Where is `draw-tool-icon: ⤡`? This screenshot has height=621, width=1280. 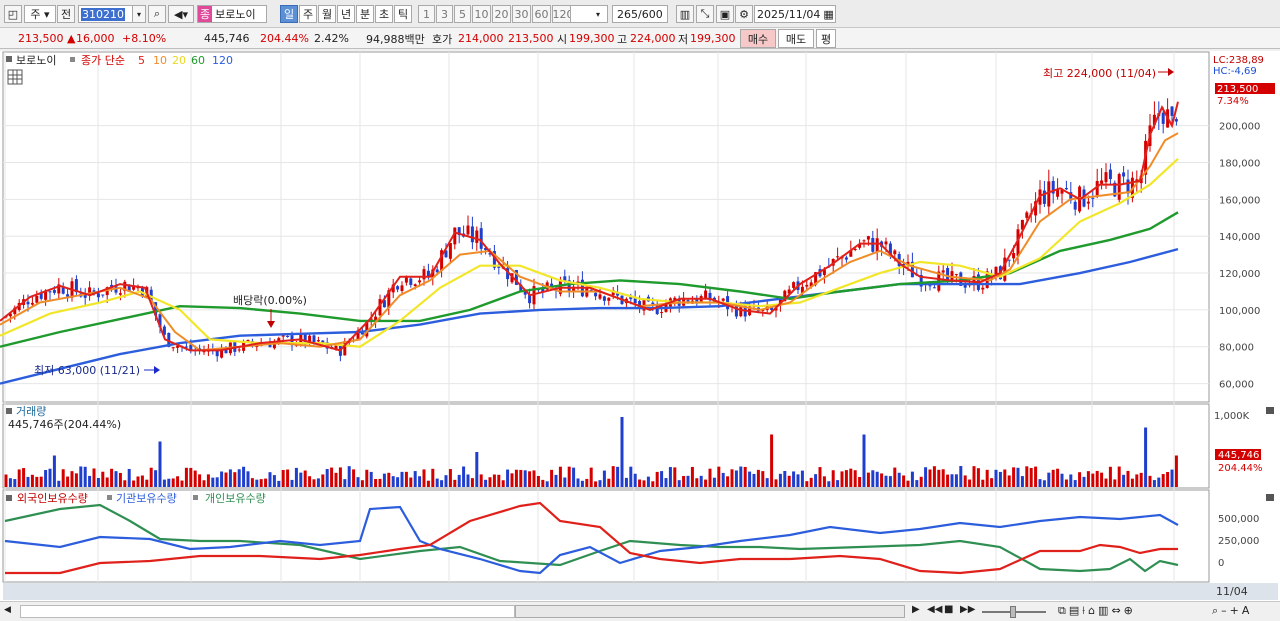
draw-tool-icon: ⤡ is located at coordinates (705, 14).